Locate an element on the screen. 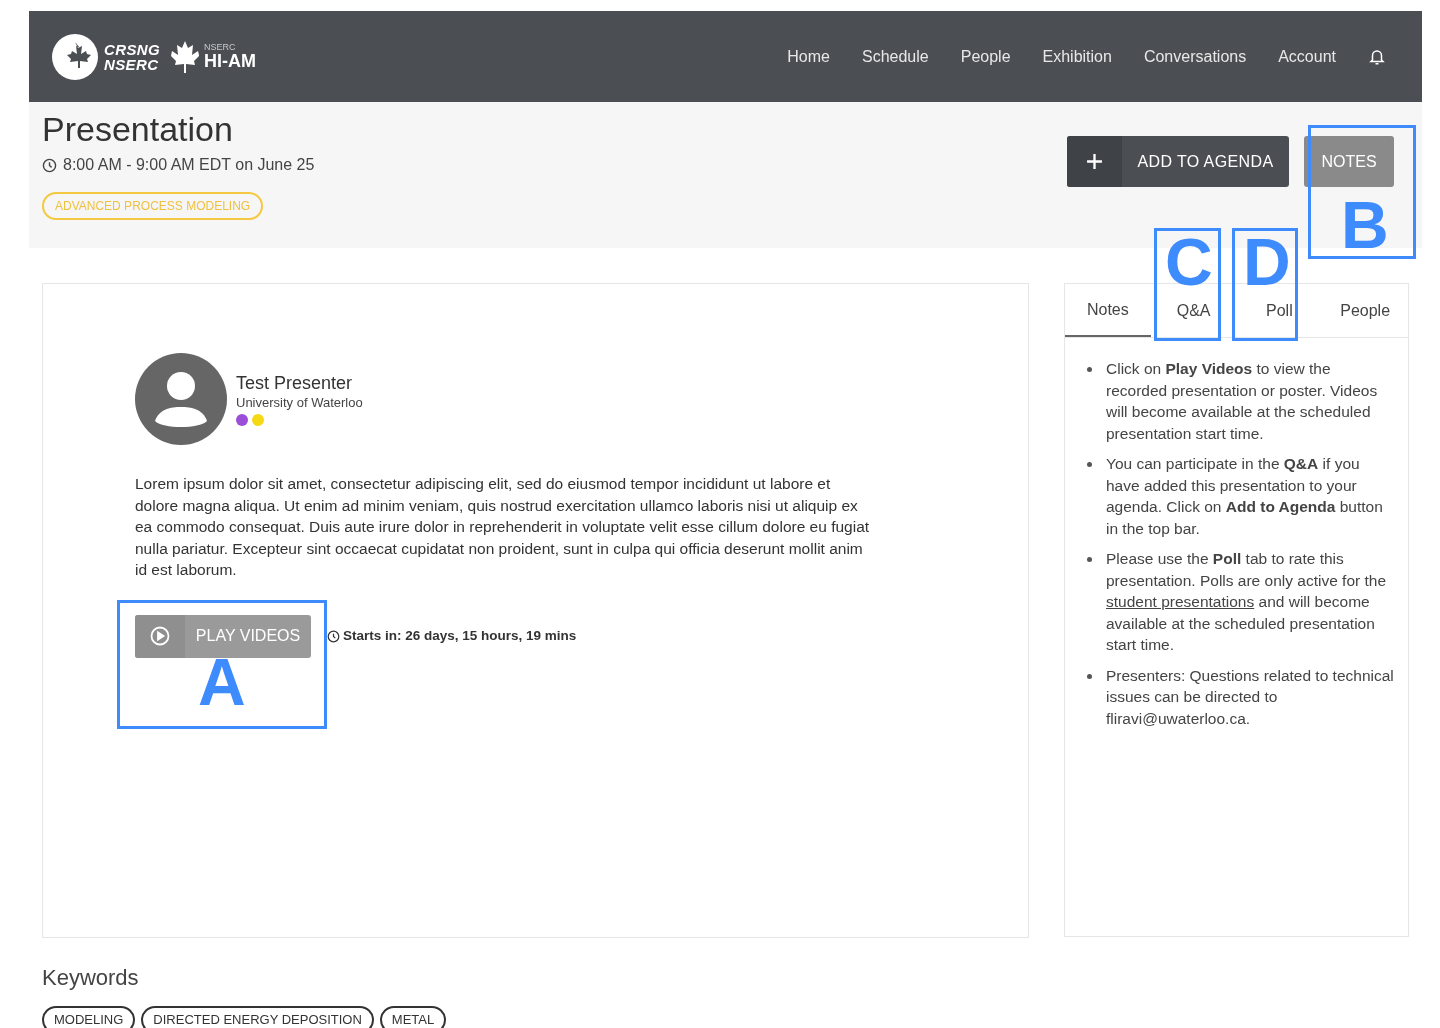 The width and height of the screenshot is (1440, 1028). annotation-letter: C is located at coordinates (1189, 262).